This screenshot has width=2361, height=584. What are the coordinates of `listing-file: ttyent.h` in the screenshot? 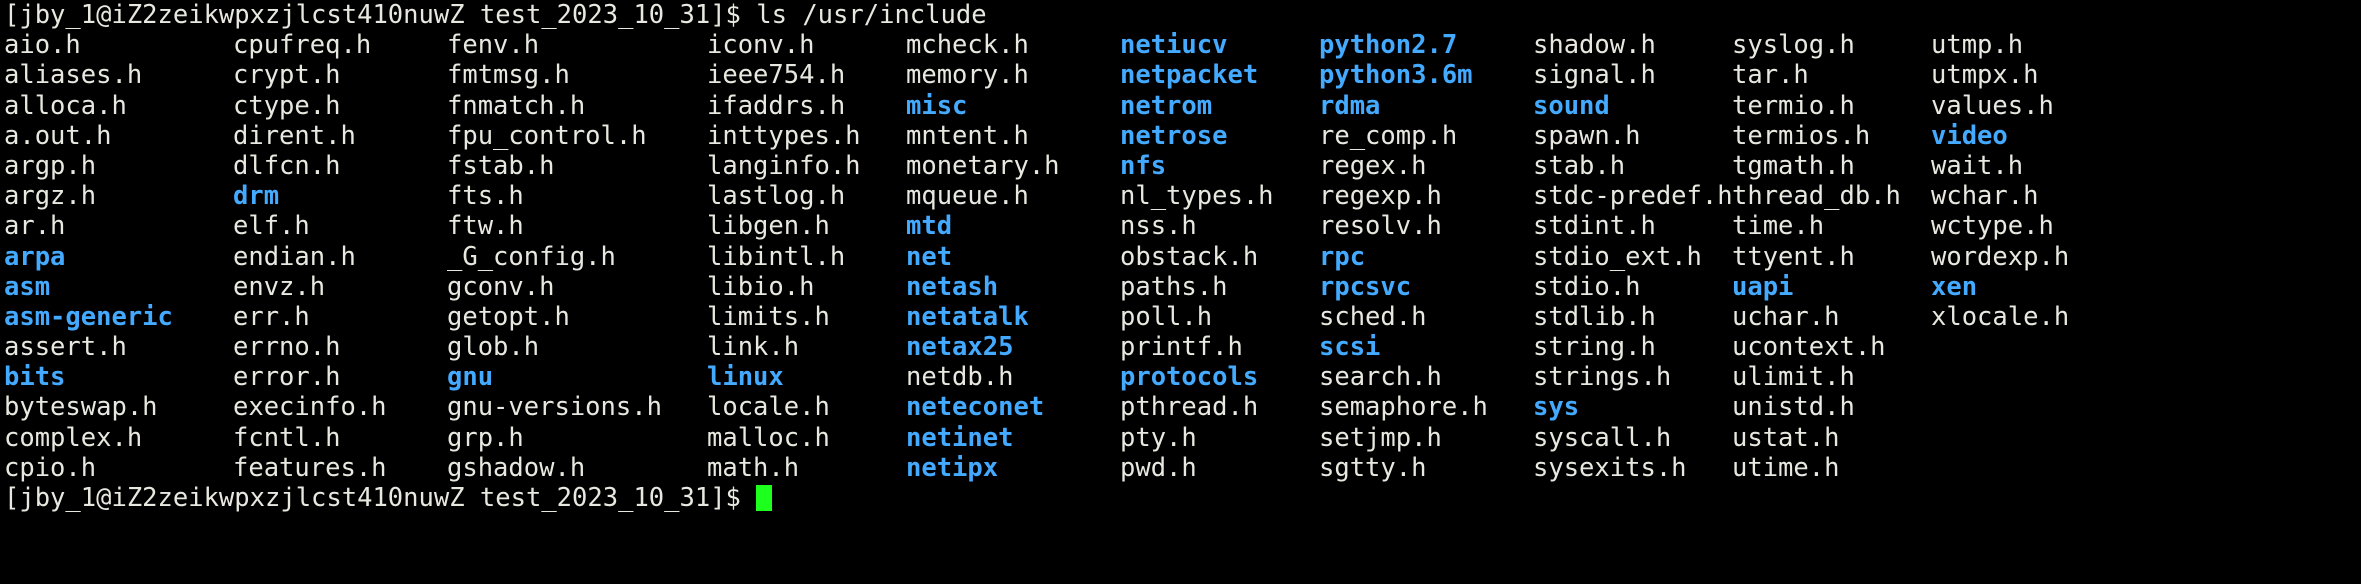 It's located at (1793, 256).